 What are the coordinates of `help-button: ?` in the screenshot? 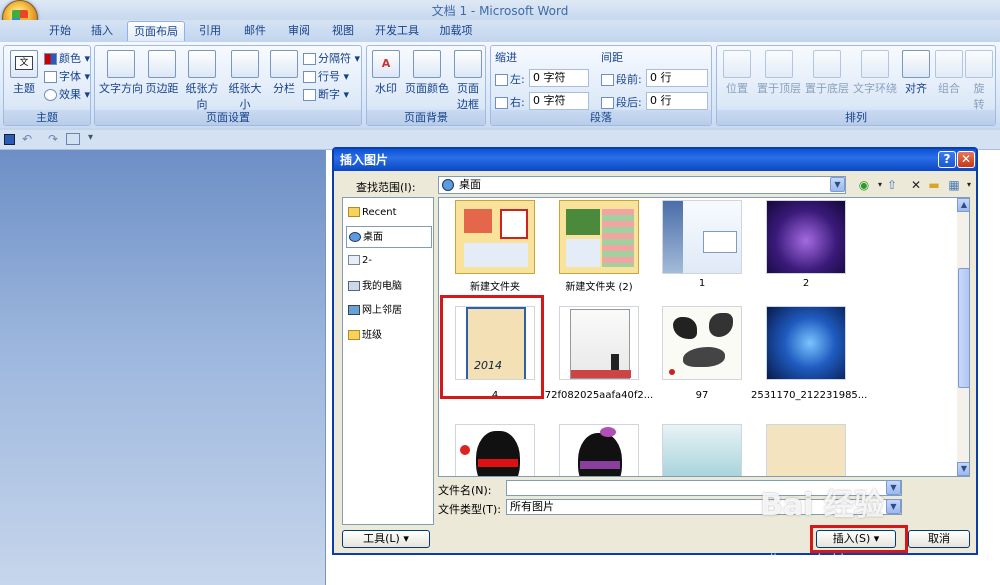 It's located at (947, 159).